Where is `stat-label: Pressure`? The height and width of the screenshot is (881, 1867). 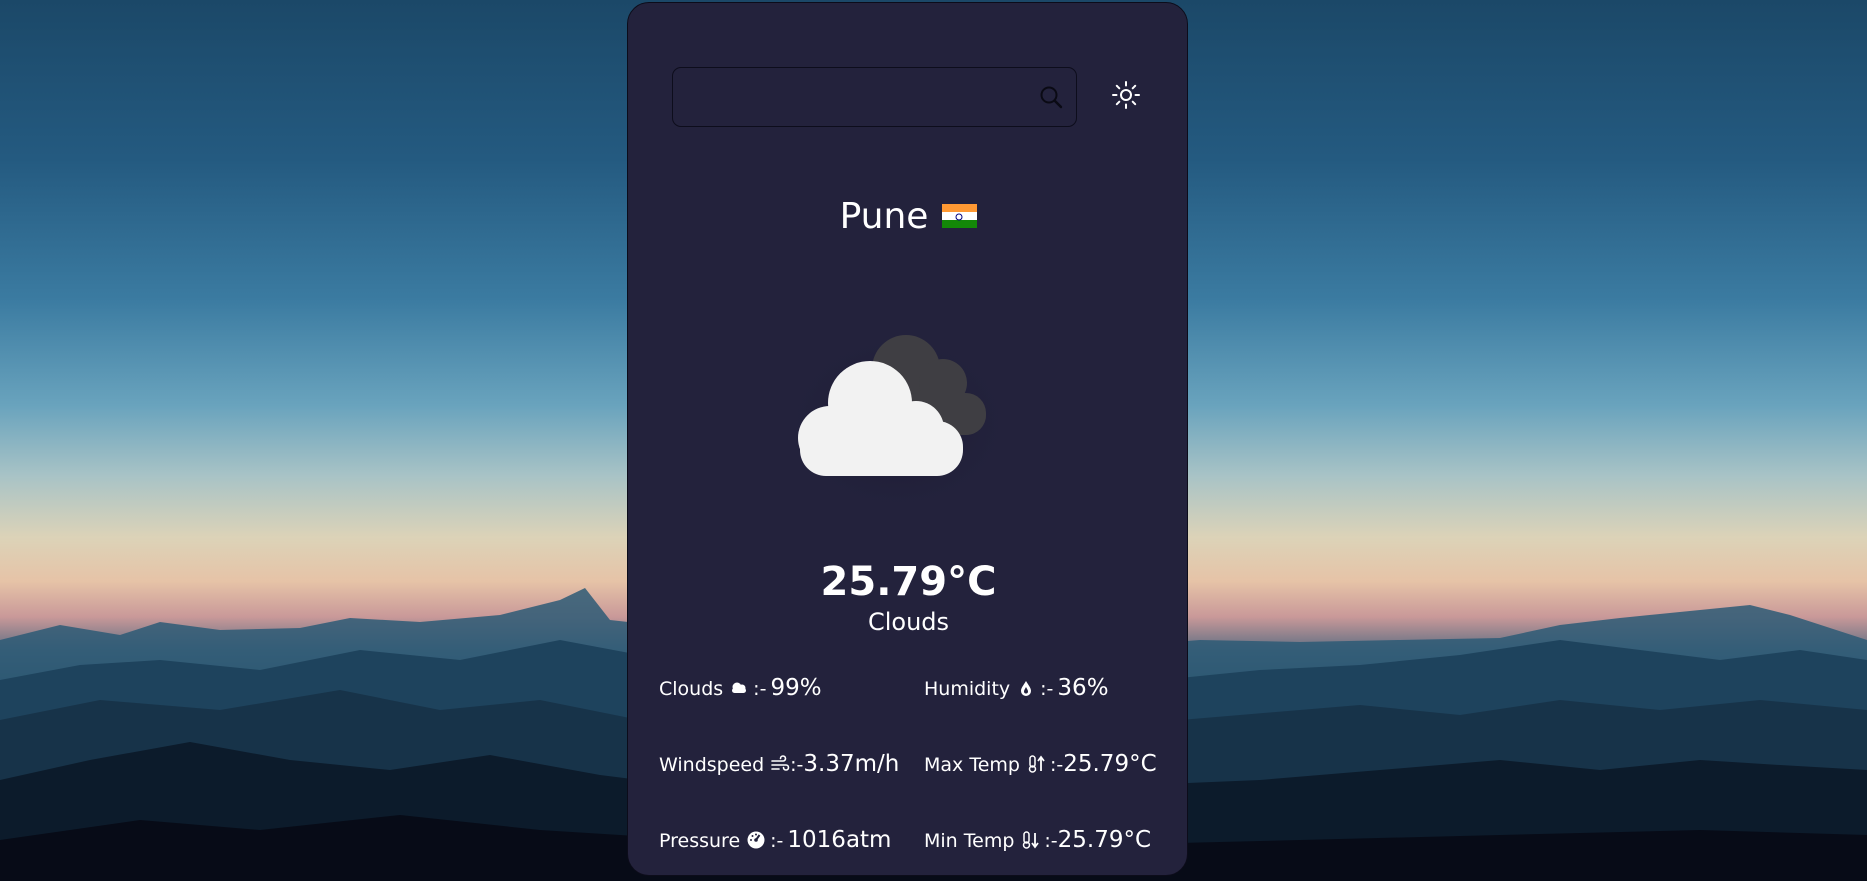 stat-label: Pressure is located at coordinates (700, 841).